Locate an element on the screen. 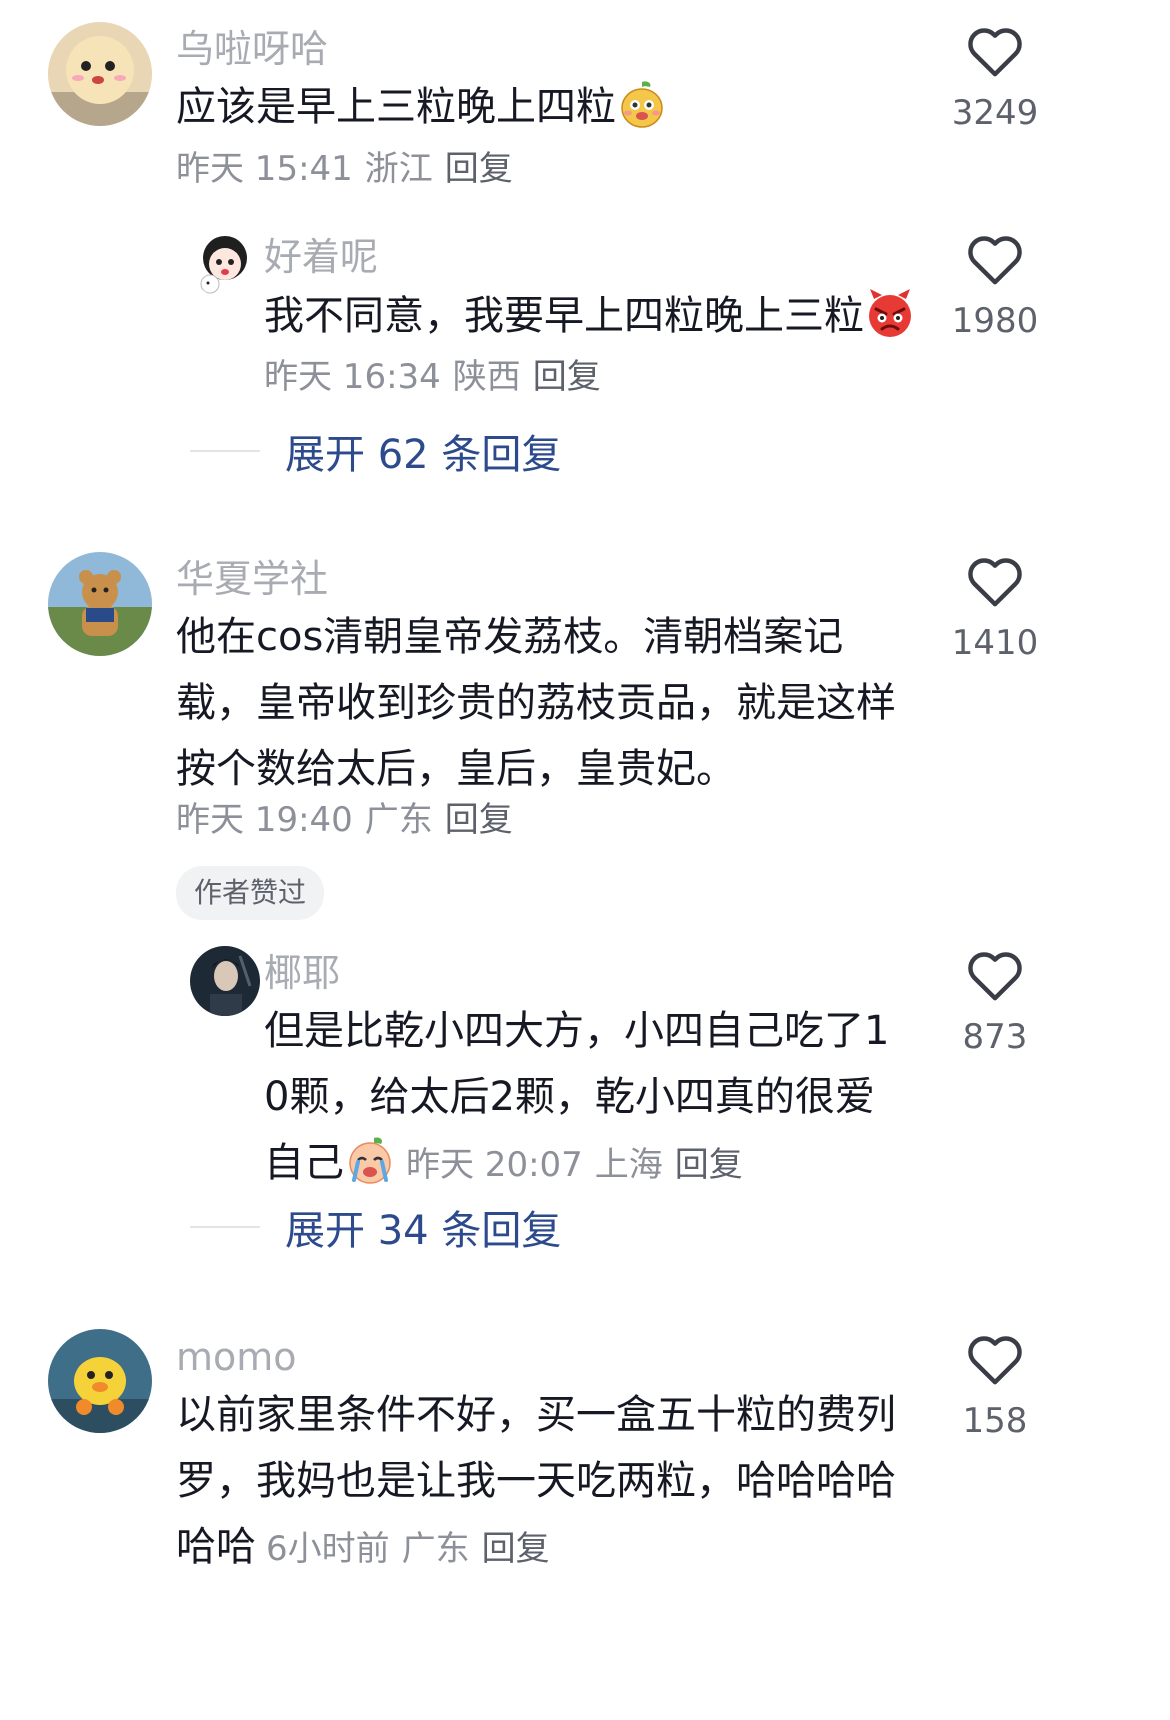 The image size is (1170, 1720). comment-date: 6小时前 is located at coordinates (328, 1549).